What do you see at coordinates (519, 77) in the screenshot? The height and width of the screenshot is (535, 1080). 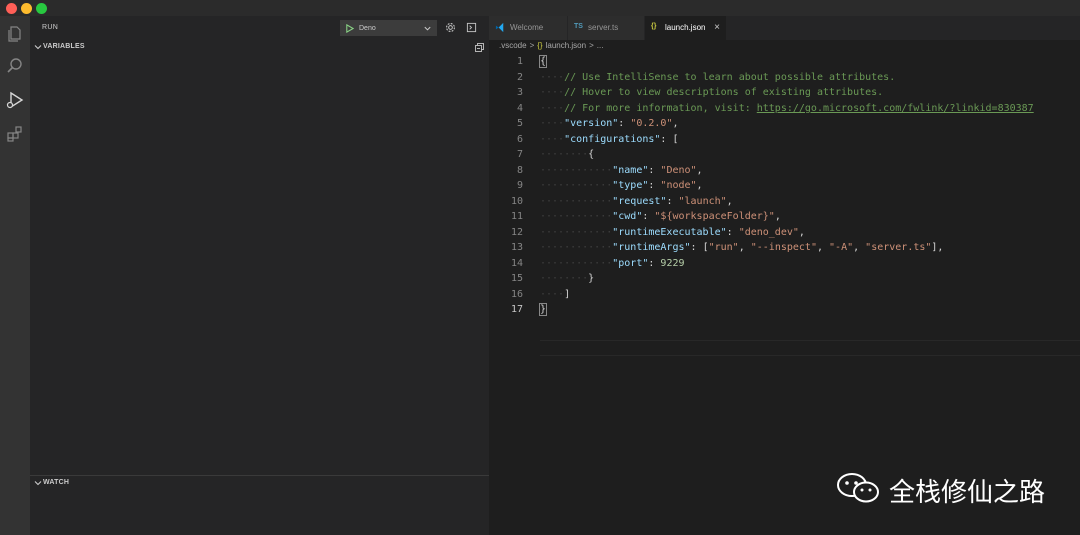 I see `line-number: 2` at bounding box center [519, 77].